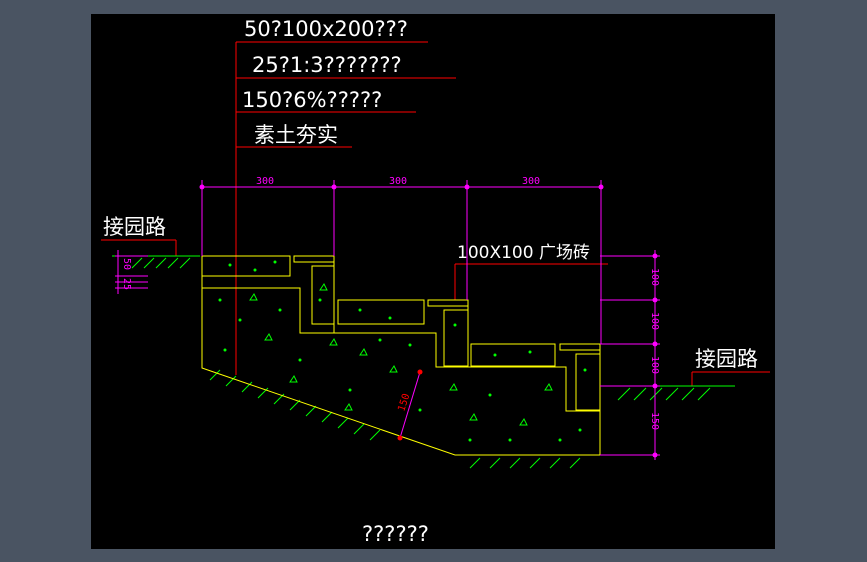 Image resolution: width=867 pixels, height=562 pixels. I want to click on drawing-title: ??????, so click(395, 534).